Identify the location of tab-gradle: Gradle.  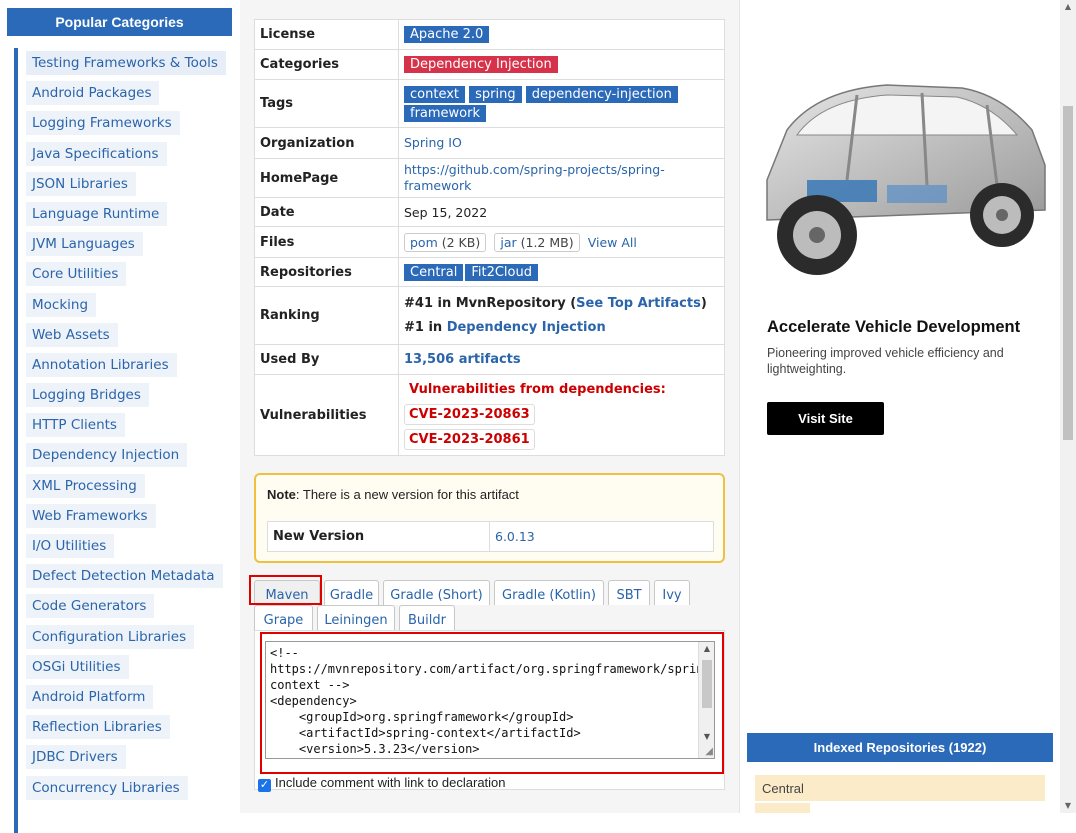
(351, 592).